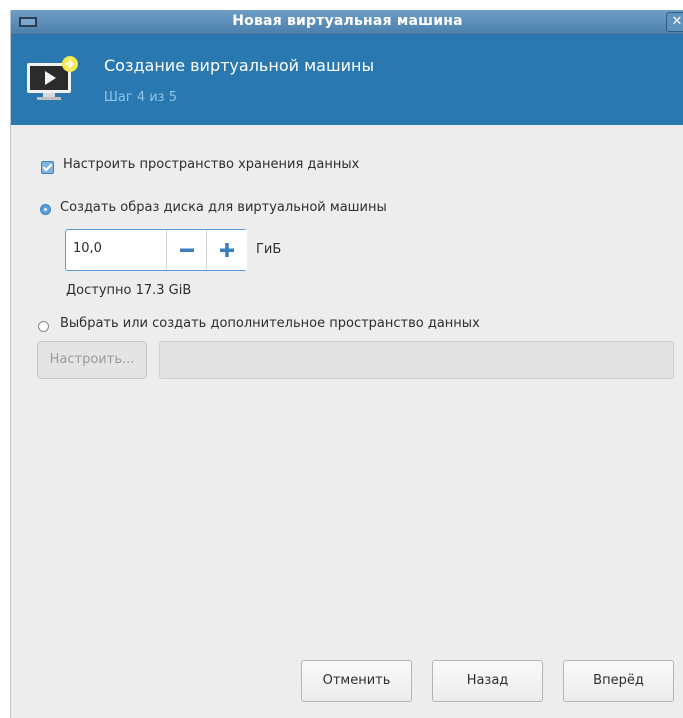  I want to click on configure-storage-label: Настроить пространство хранения данных, so click(211, 164).